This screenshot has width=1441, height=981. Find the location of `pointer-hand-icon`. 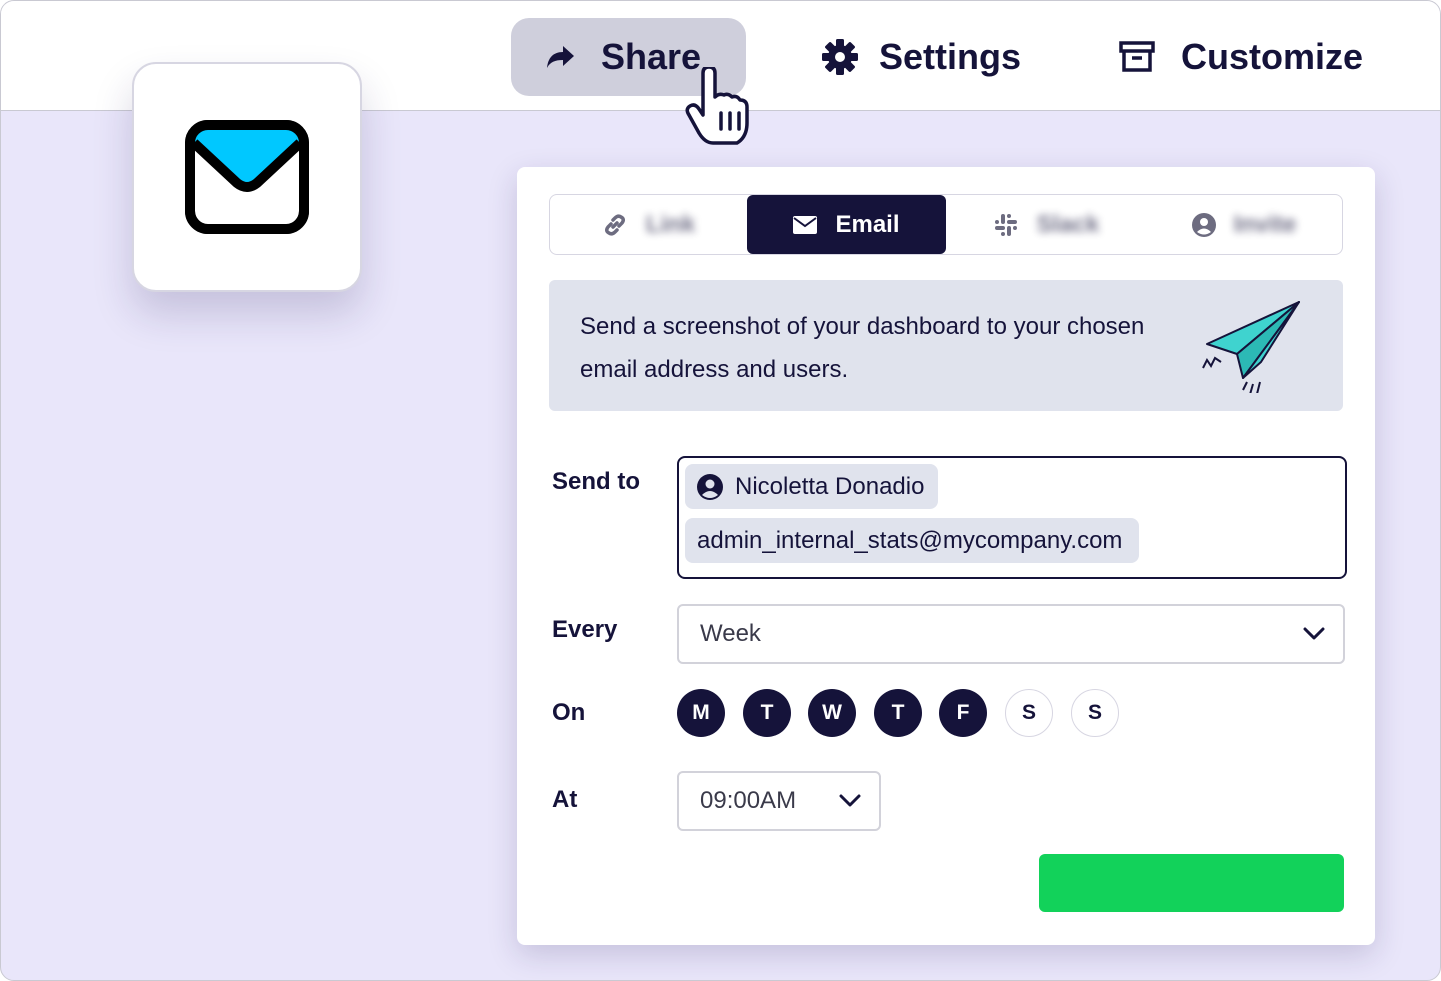

pointer-hand-icon is located at coordinates (717, 106).